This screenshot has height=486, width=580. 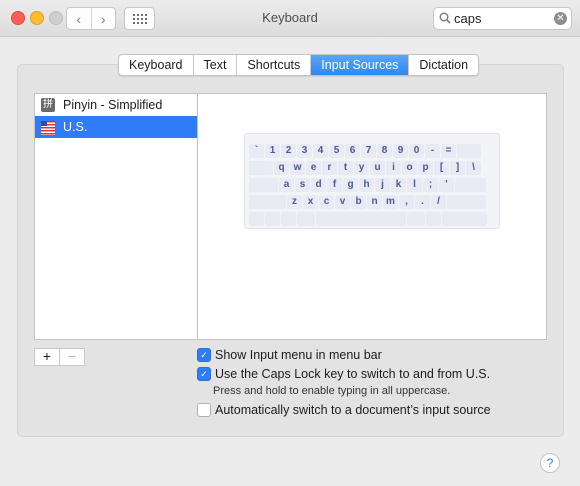 What do you see at coordinates (204, 410) in the screenshot?
I see `auto-switch-checkbox` at bounding box center [204, 410].